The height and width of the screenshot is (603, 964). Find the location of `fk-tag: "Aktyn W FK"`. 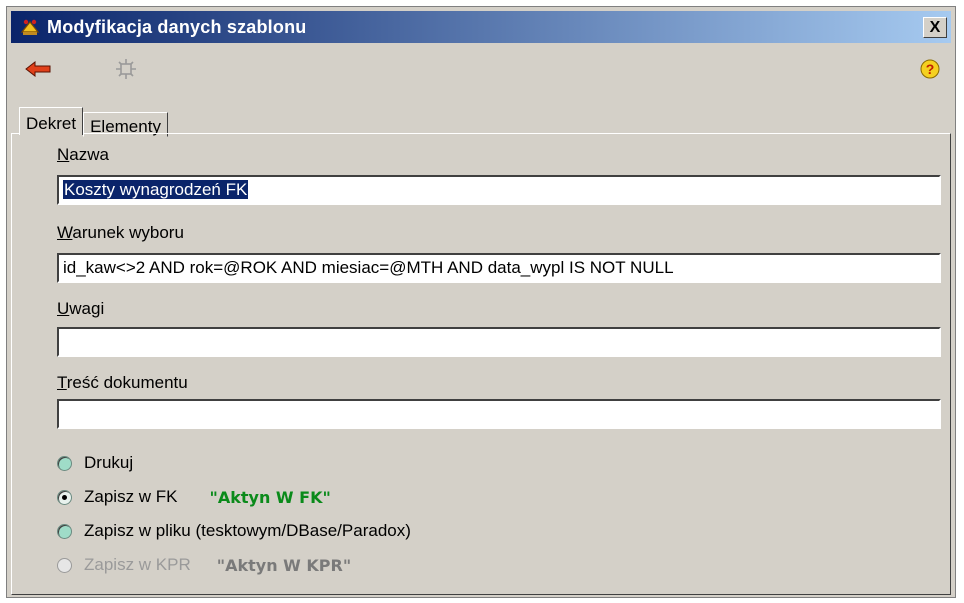

fk-tag: "Aktyn W FK" is located at coordinates (270, 497).